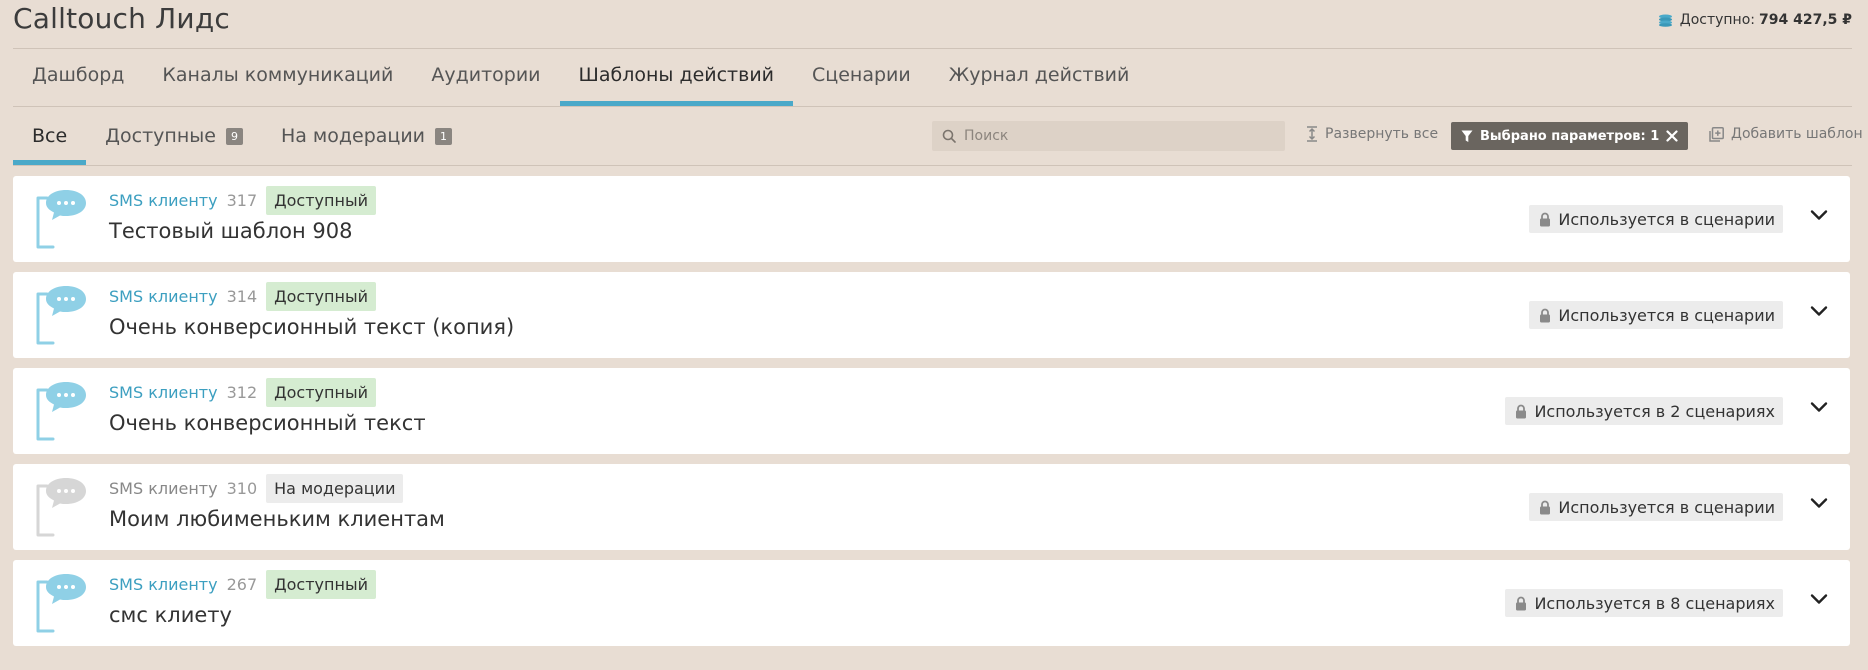  What do you see at coordinates (160, 136) in the screenshot?
I see `subtab-label: Доступные` at bounding box center [160, 136].